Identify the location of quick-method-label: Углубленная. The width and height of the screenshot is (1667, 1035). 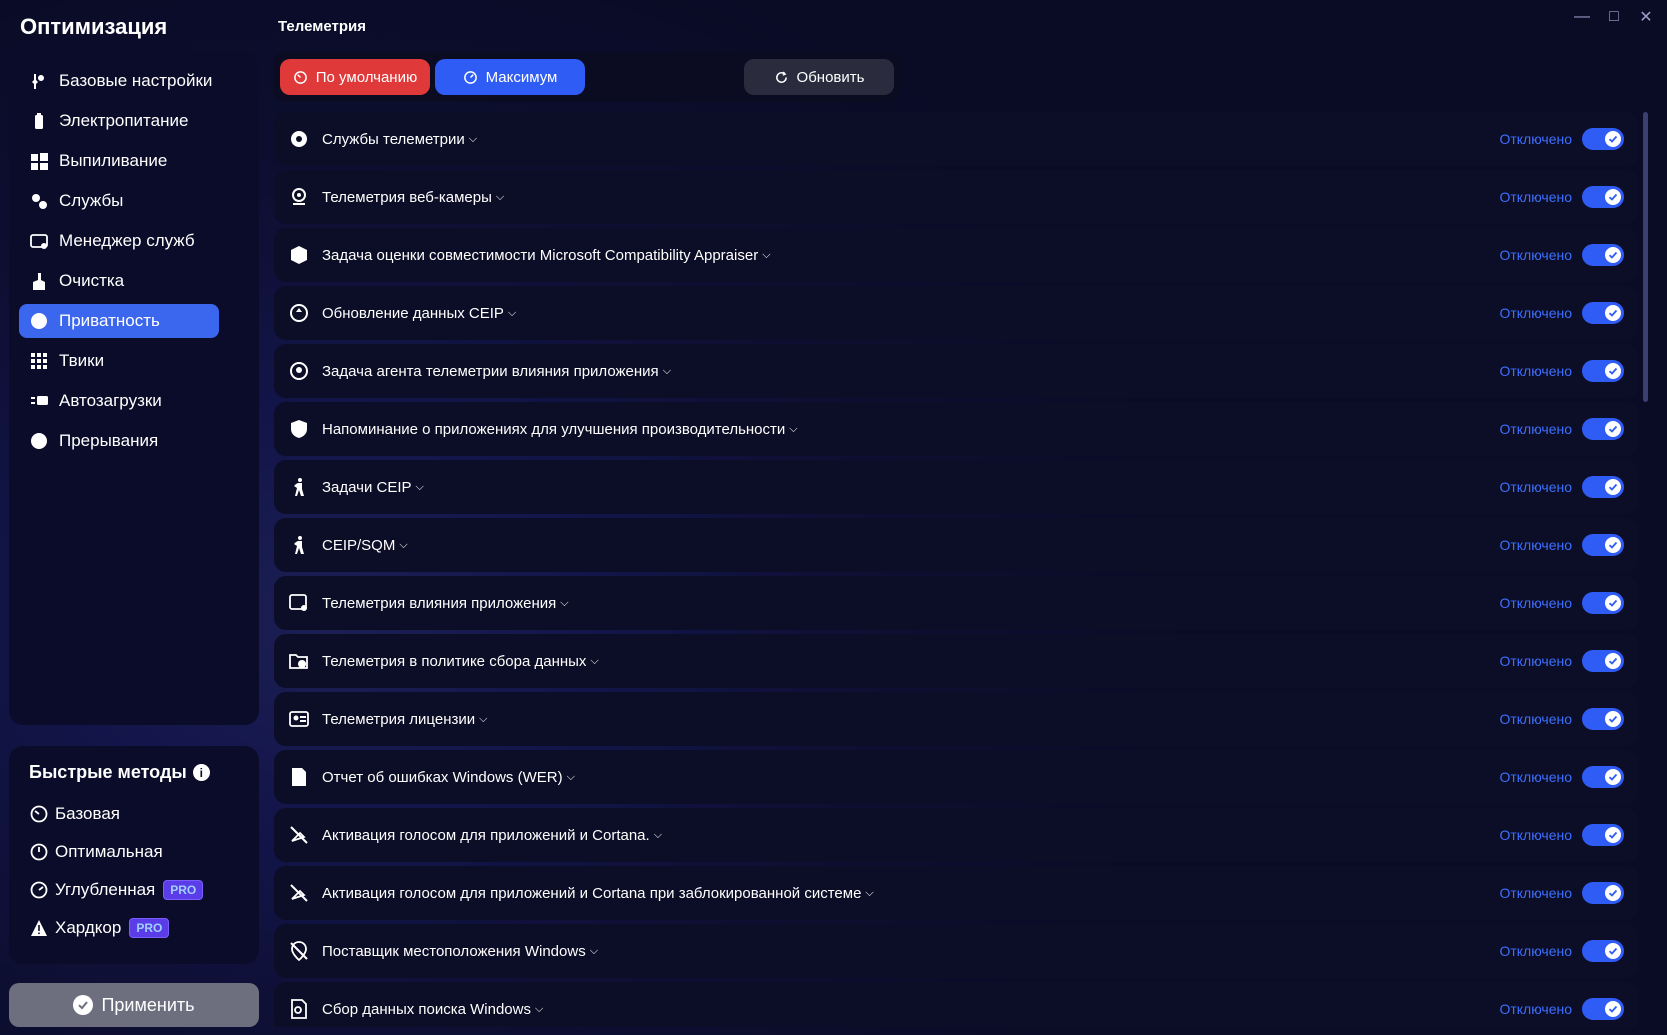
(105, 889).